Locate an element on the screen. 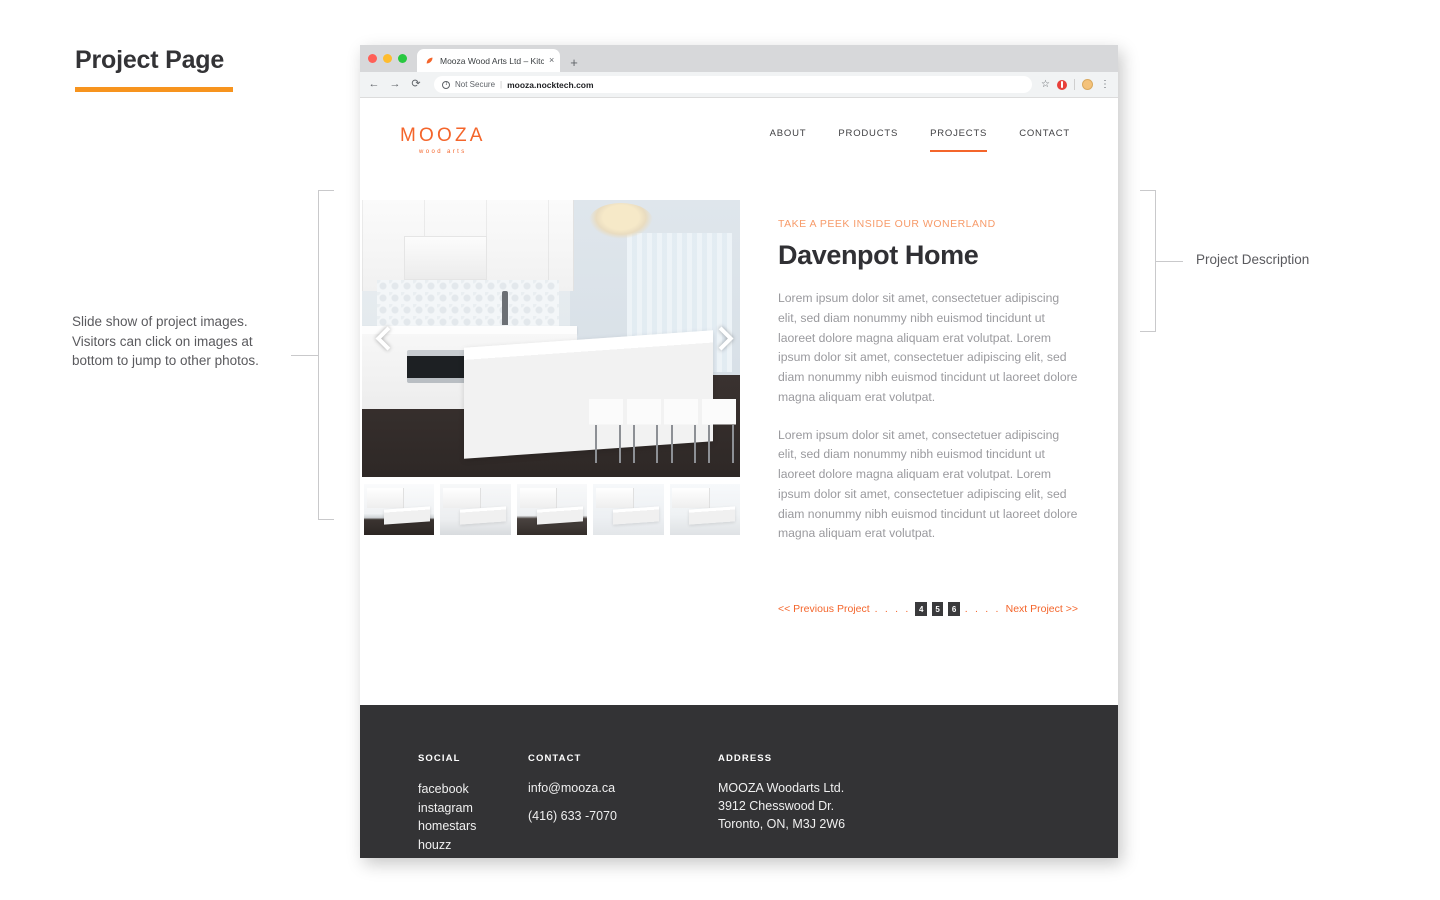 The height and width of the screenshot is (900, 1440). pagination-page-6: 6 is located at coordinates (954, 609).